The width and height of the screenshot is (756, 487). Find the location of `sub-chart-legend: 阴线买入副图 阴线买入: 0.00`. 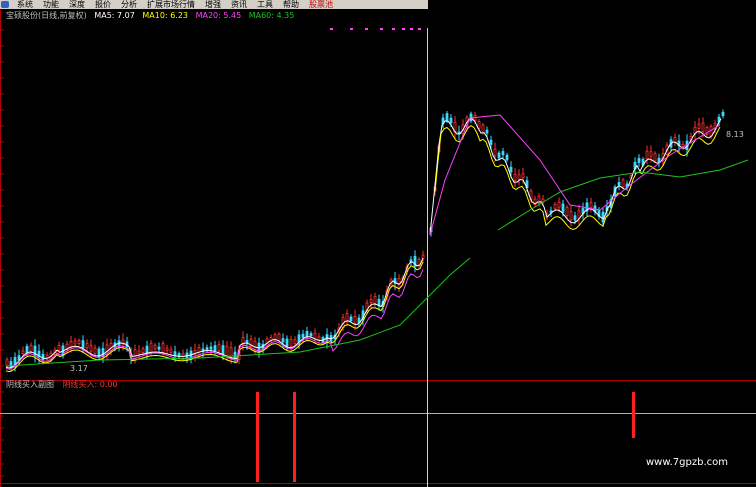

sub-chart-legend: 阴线买入副图 阴线买入: 0.00 is located at coordinates (65, 384).